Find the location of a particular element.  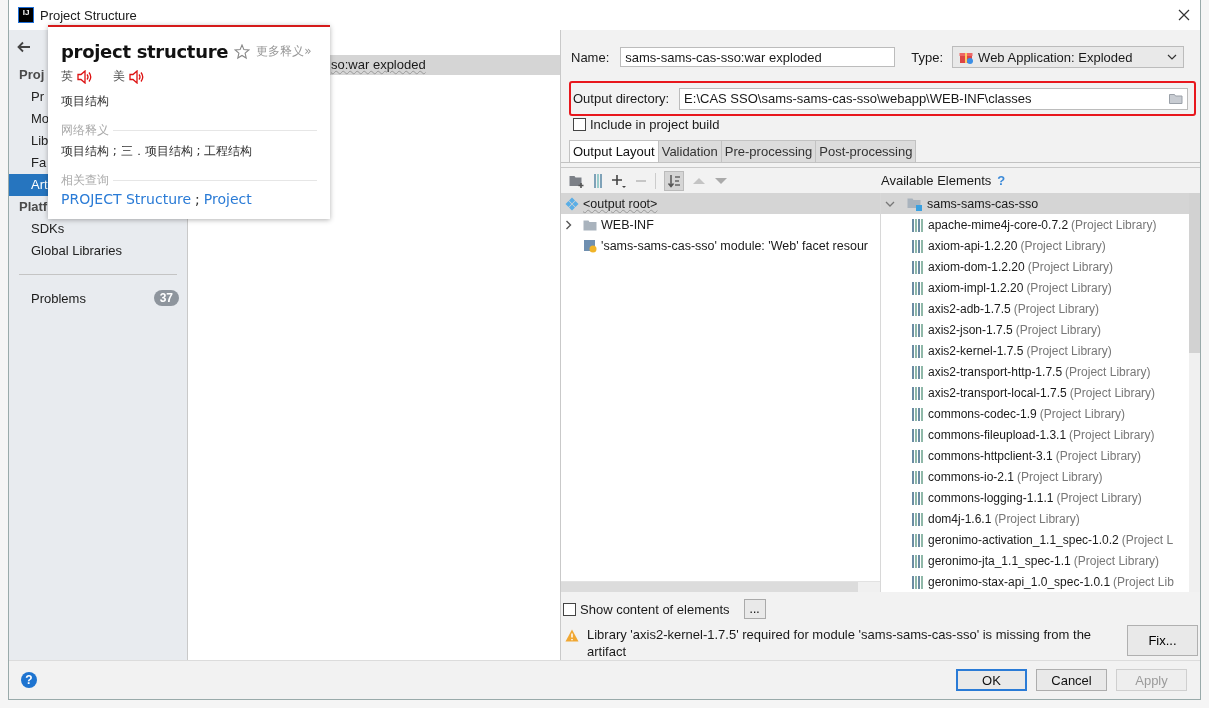

dialog-button: Apply is located at coordinates (1151, 680).